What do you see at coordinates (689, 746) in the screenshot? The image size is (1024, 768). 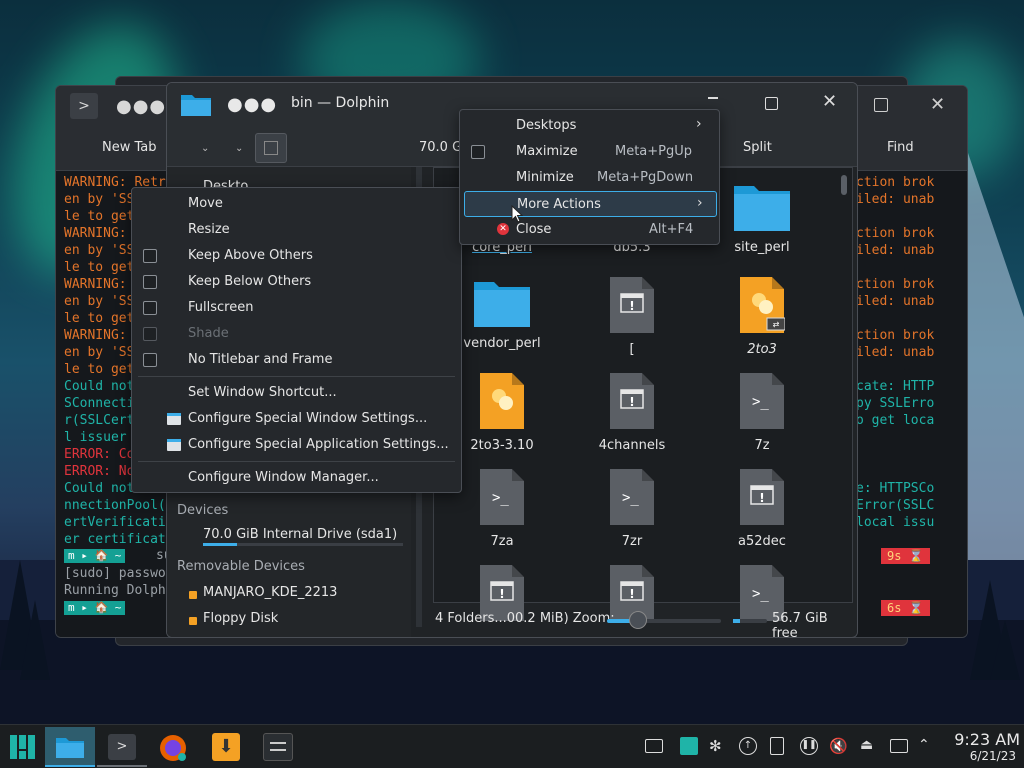 I see `clipboard-icon` at bounding box center [689, 746].